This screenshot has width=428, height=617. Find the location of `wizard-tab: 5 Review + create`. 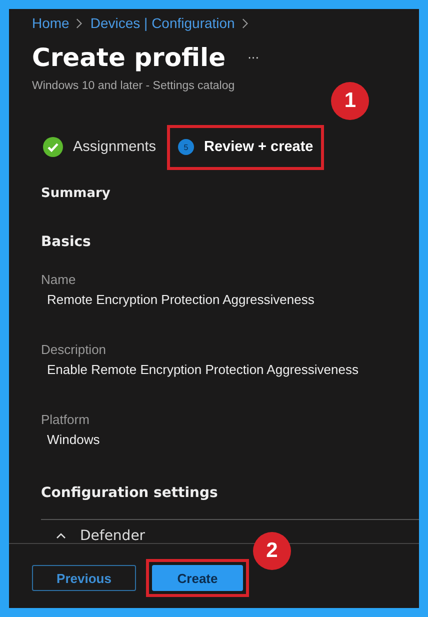

wizard-tab: 5 Review + create is located at coordinates (246, 147).